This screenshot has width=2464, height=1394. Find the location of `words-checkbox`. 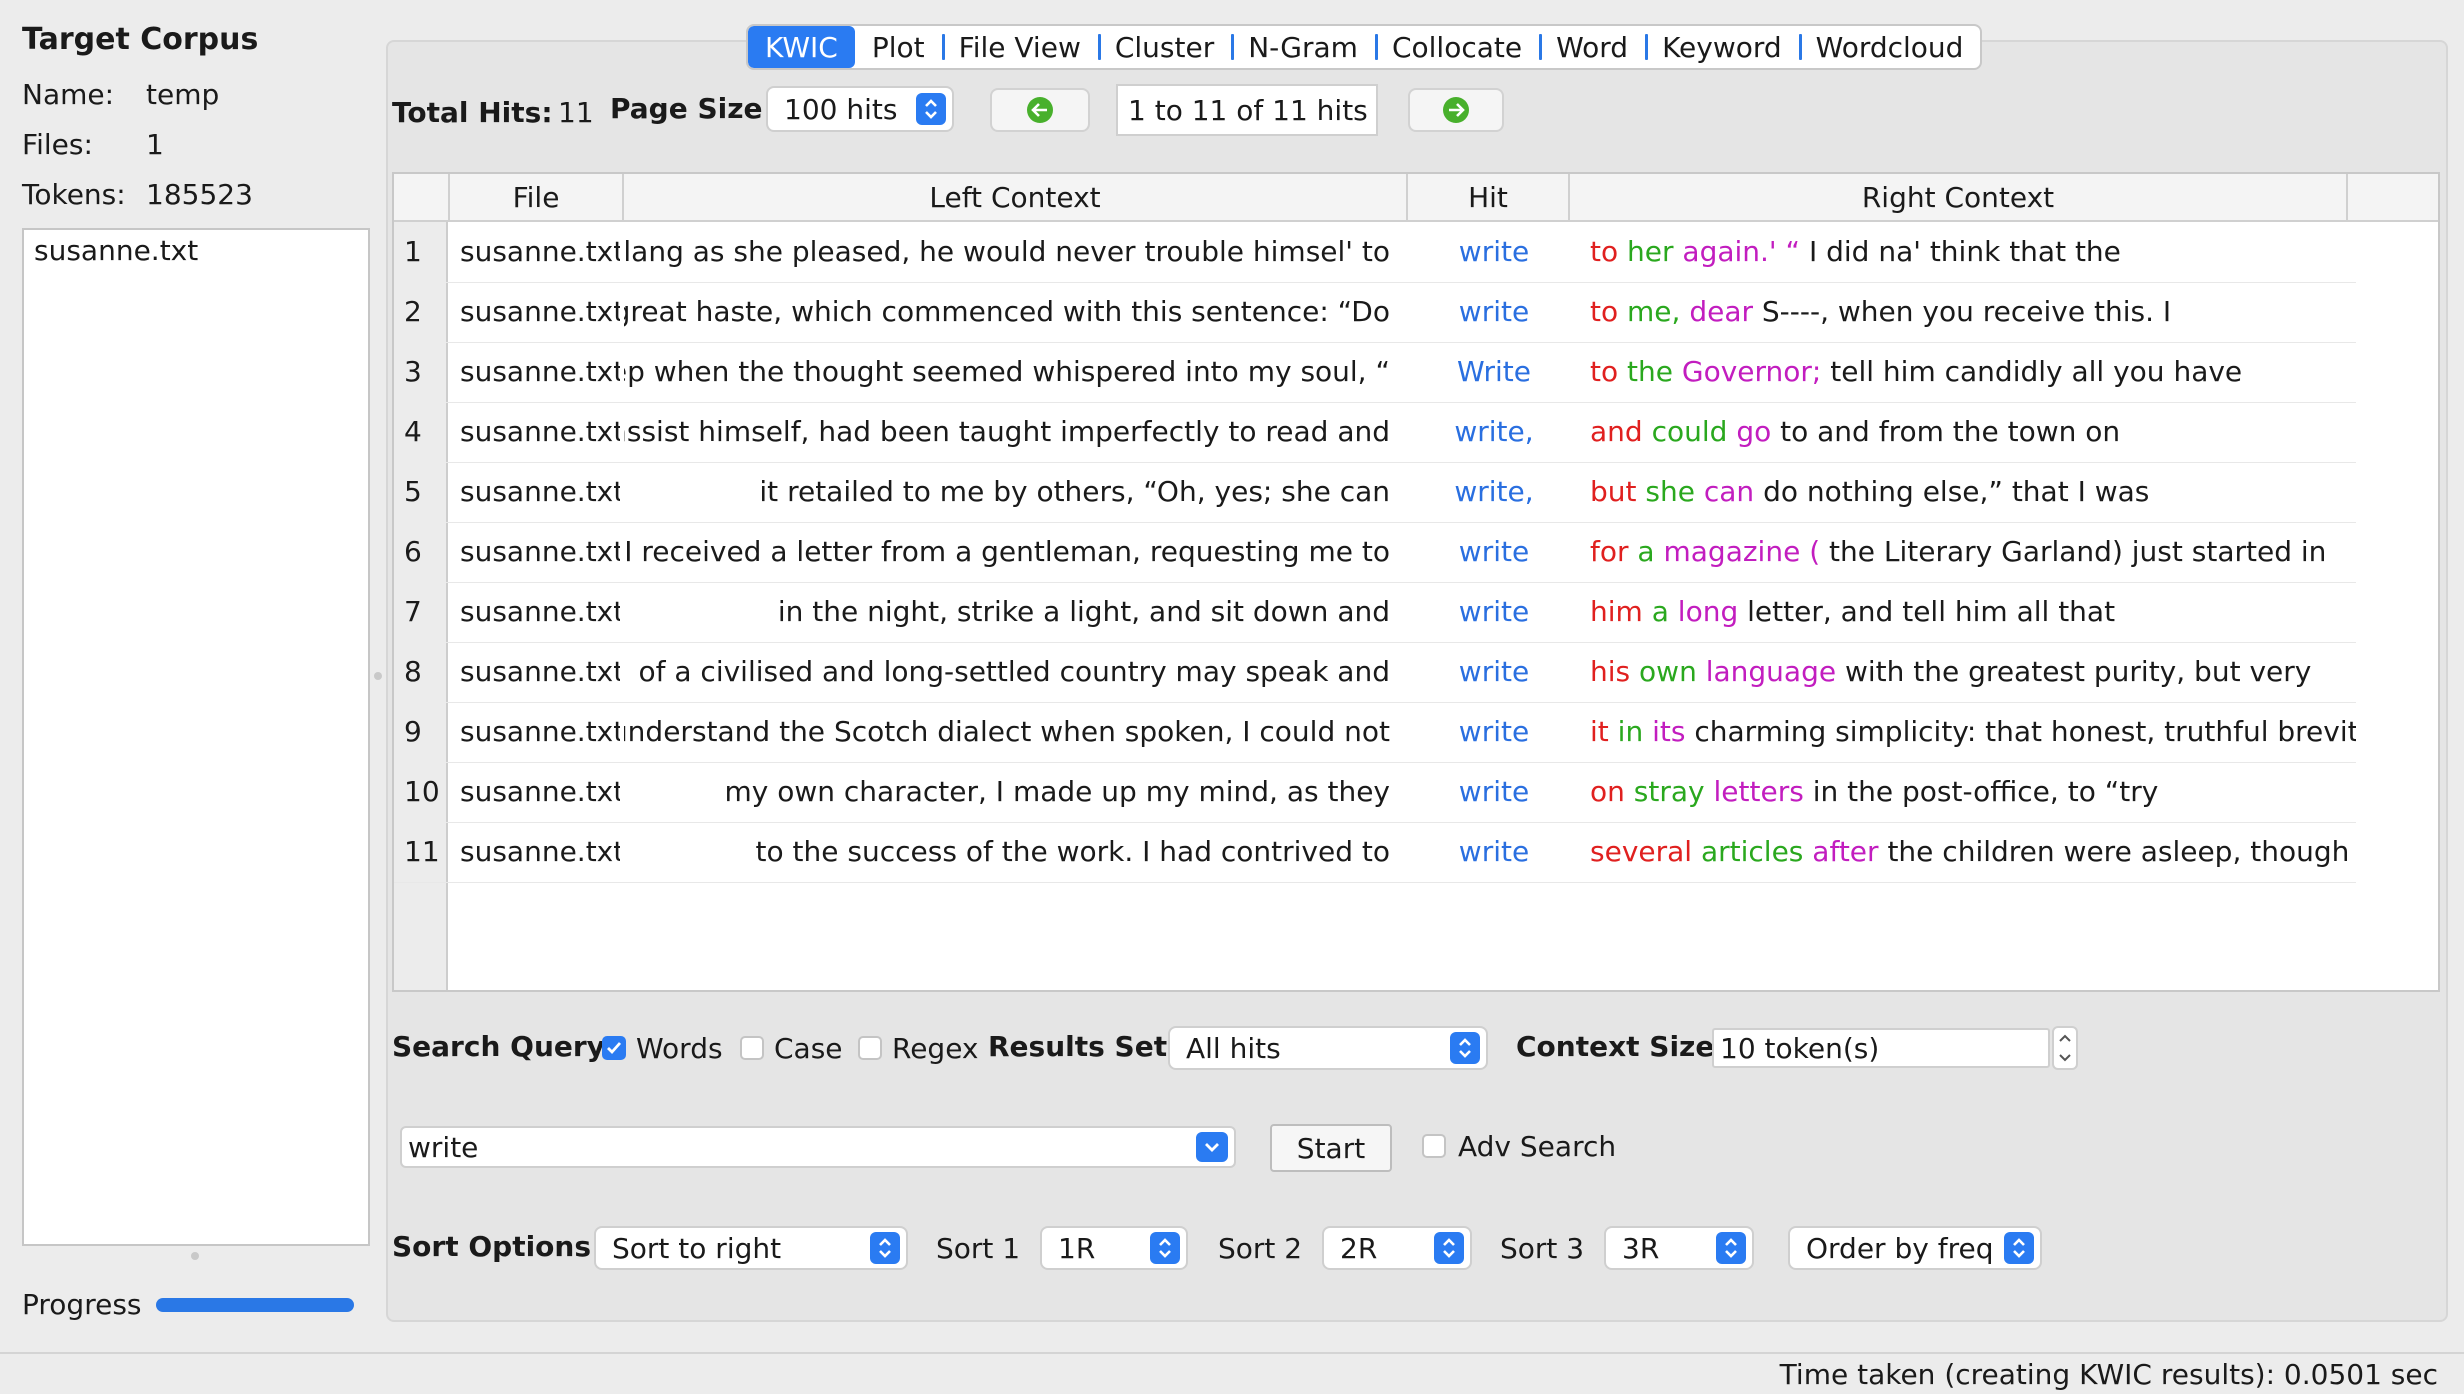

words-checkbox is located at coordinates (614, 1048).